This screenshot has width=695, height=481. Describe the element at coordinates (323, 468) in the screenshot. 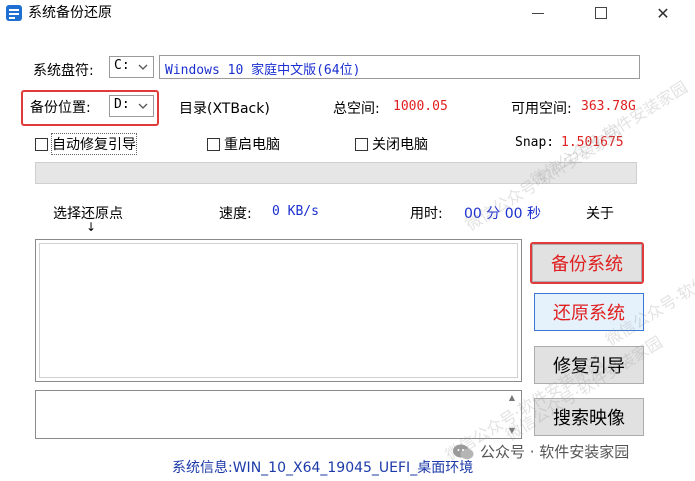

I see `system-info-text: 系统信息:WIN_10_X64_19045_UEFI_桌面环境` at that location.